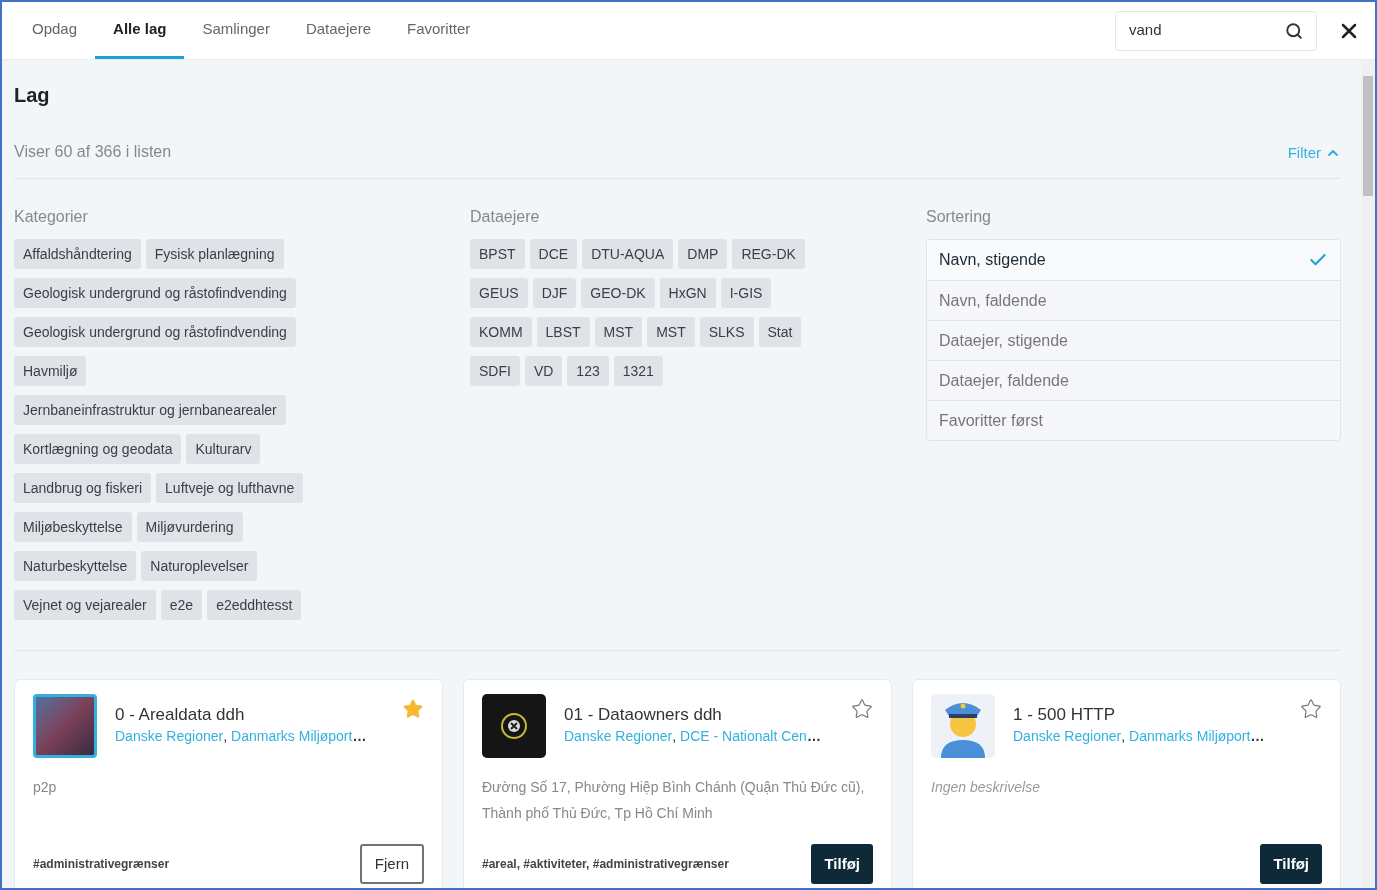 The image size is (1377, 890). What do you see at coordinates (497, 254) in the screenshot?
I see `filter-chip: BPST` at bounding box center [497, 254].